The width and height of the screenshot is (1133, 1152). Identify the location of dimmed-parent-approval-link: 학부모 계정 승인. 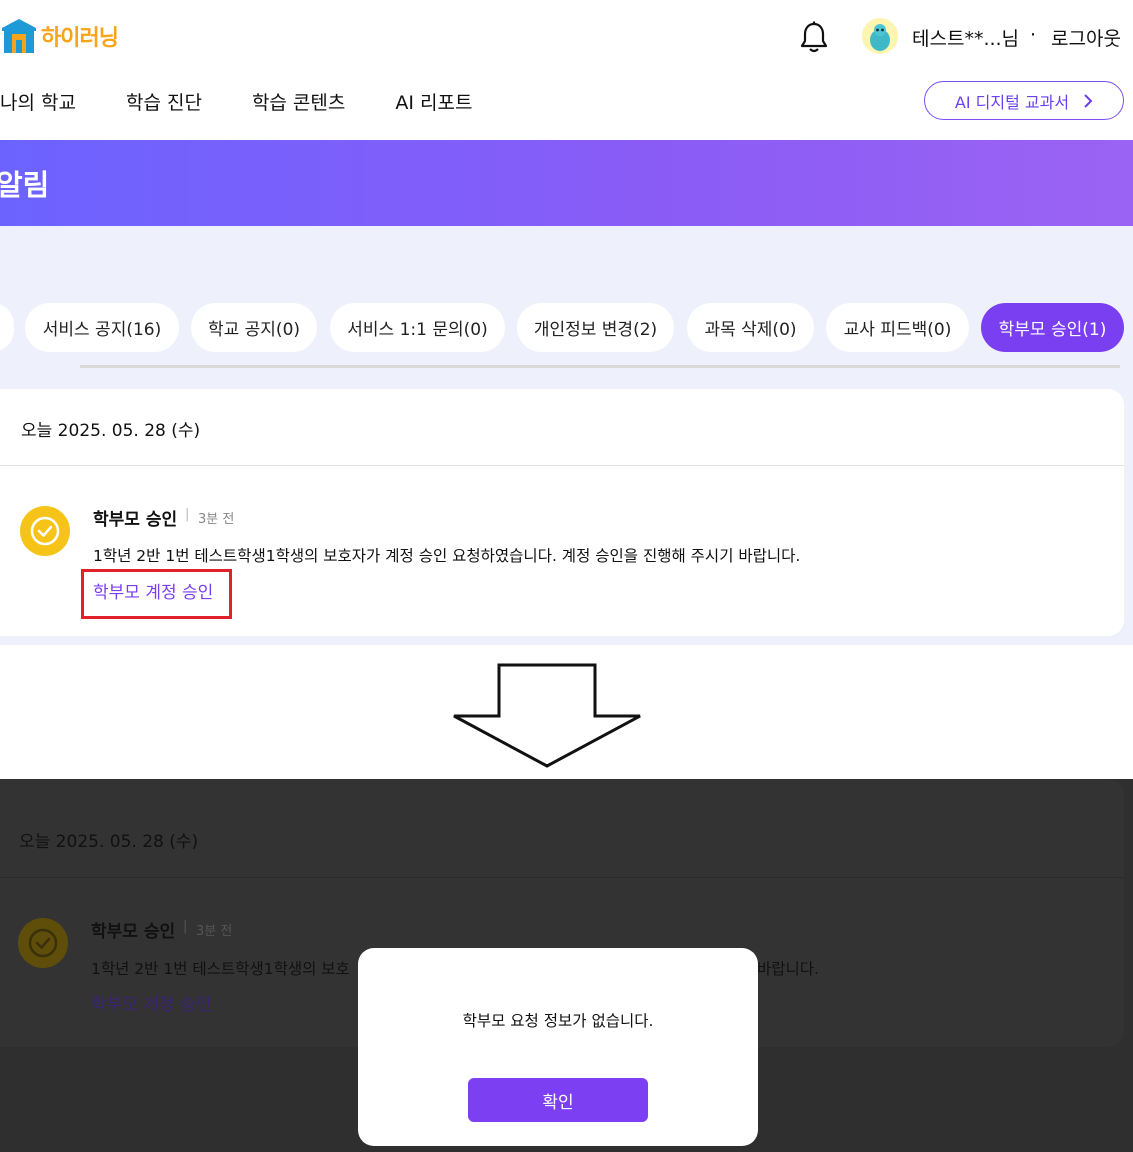
(151, 1005).